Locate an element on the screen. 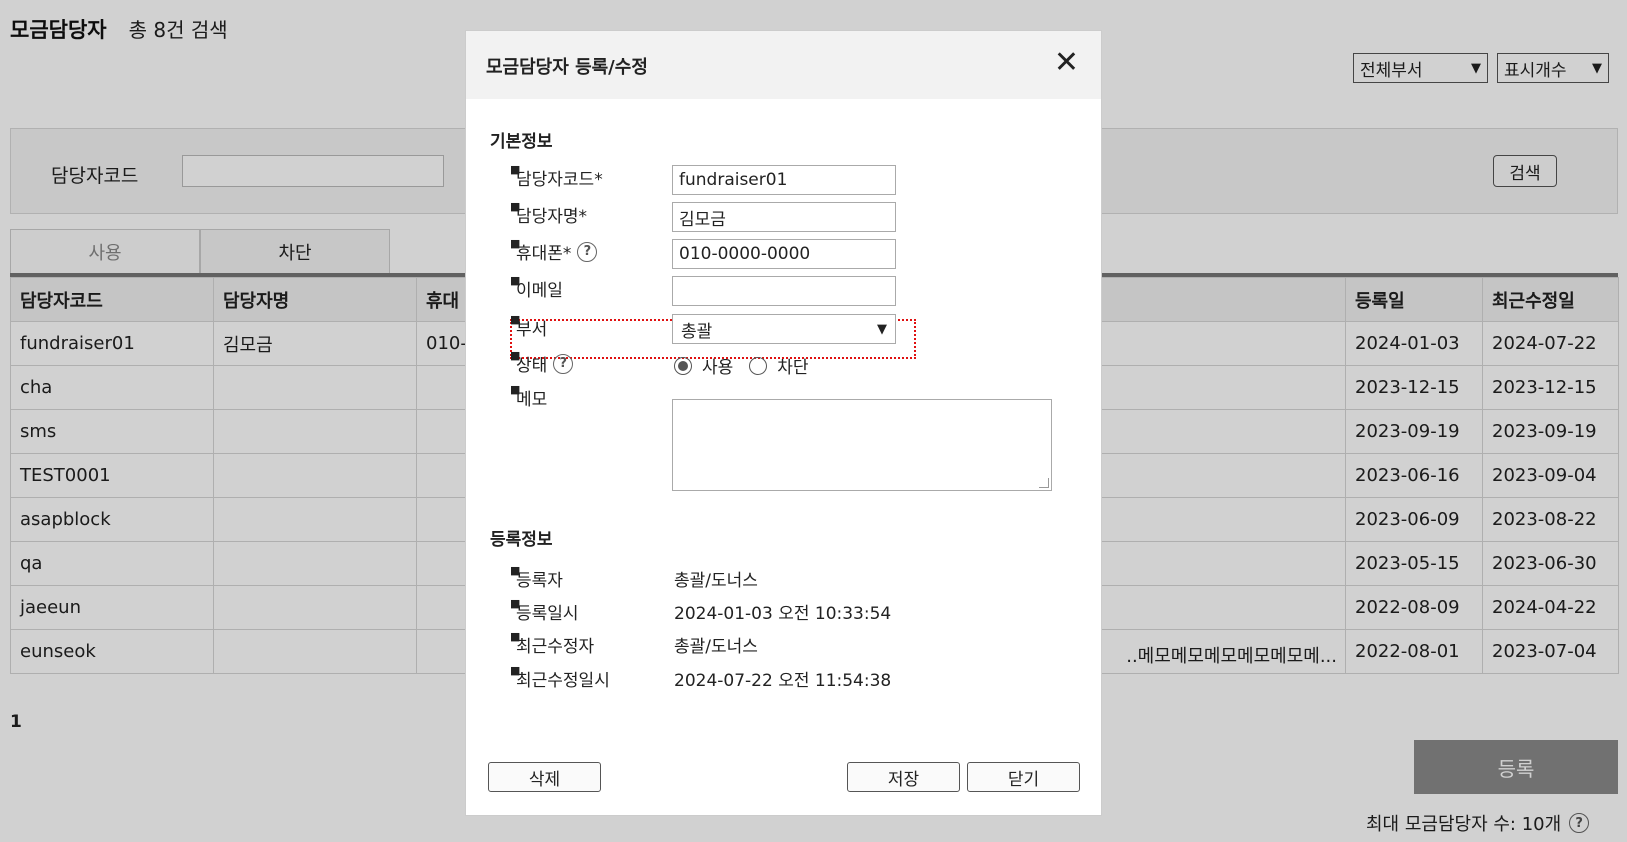 This screenshot has width=1627, height=842. phone-label-group: 휴대폰* ? is located at coordinates (557, 251).